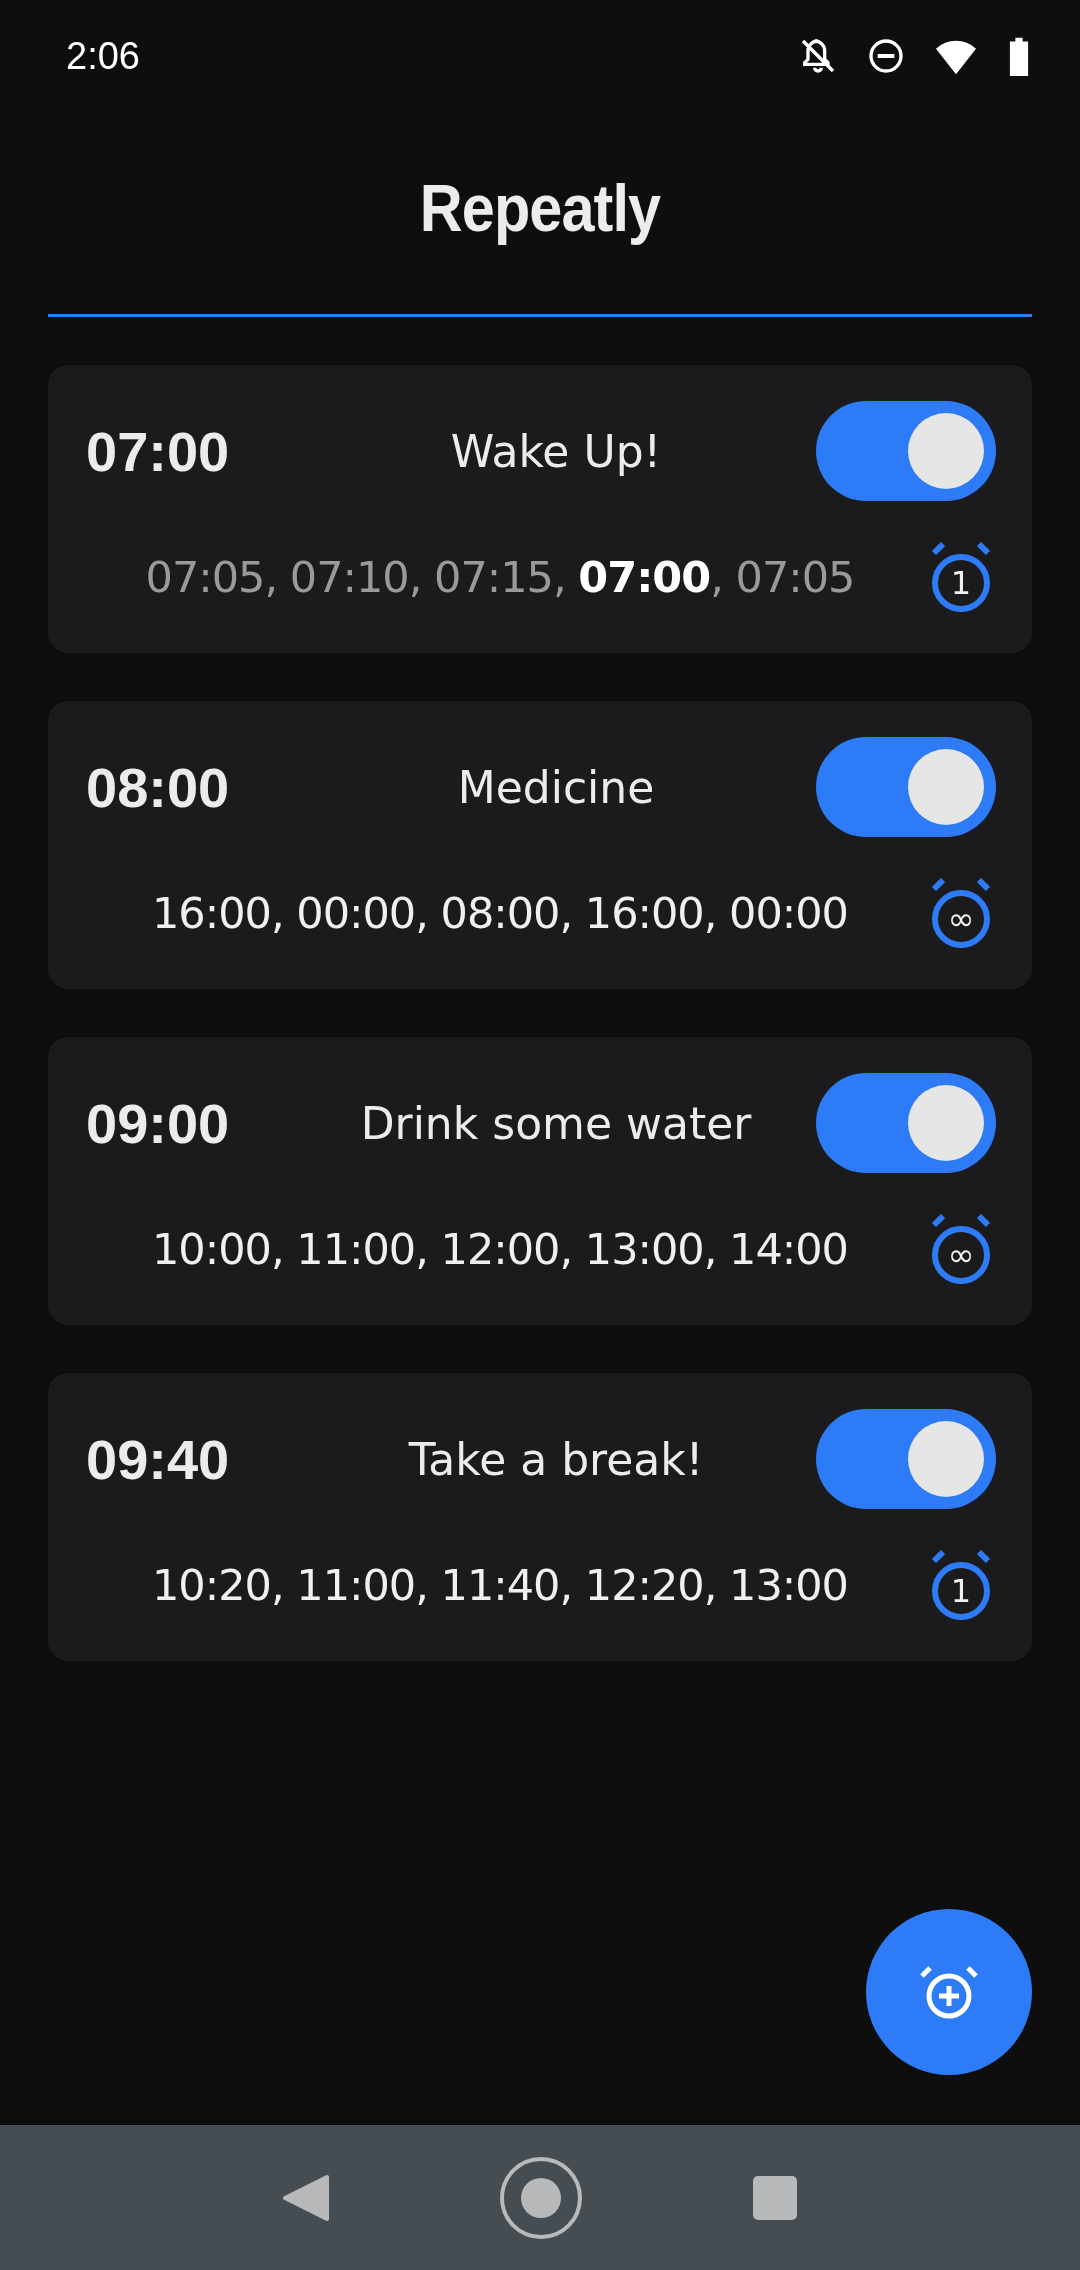 The image size is (1080, 2270). Describe the element at coordinates (556, 451) in the screenshot. I see `alarm-label: Wake Up!` at that location.